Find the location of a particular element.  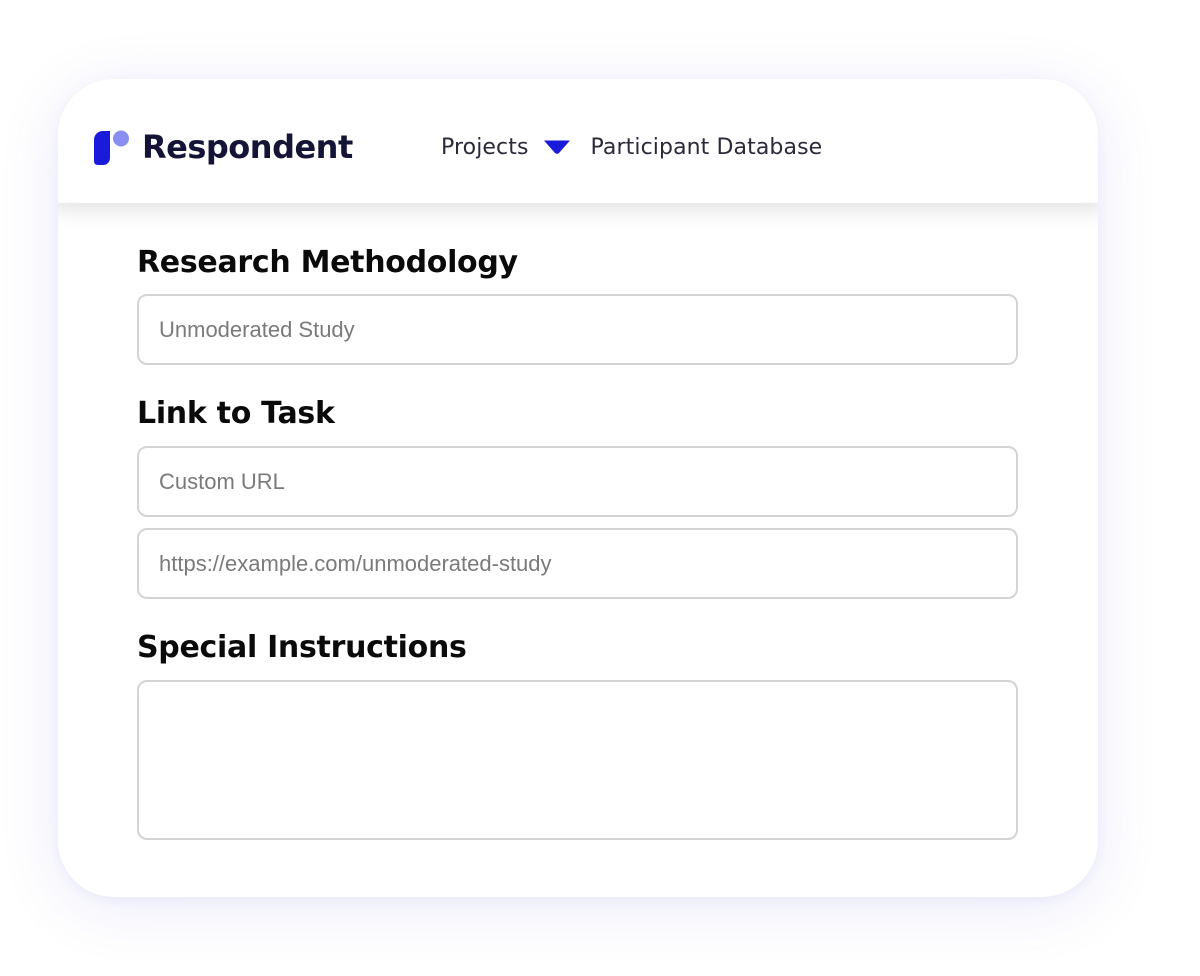

main-nav: Projects Participant Database is located at coordinates (631, 147).